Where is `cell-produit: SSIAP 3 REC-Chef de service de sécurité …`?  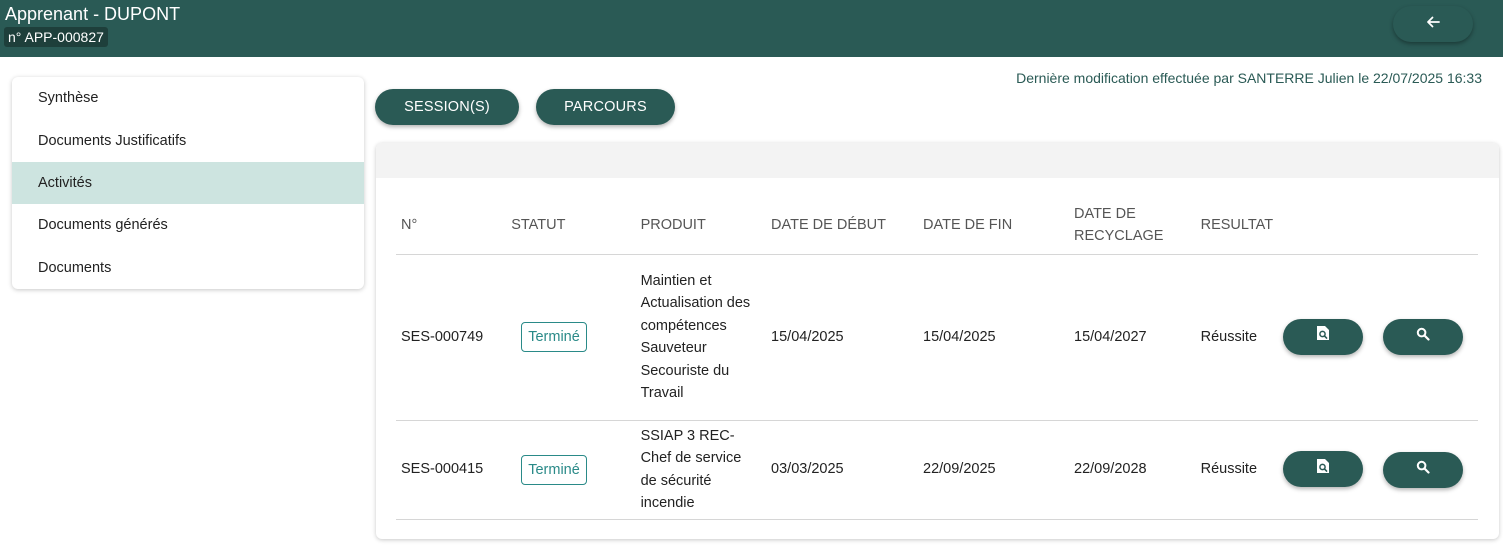
cell-produit: SSIAP 3 REC-Chef de service de sécurité … is located at coordinates (701, 470).